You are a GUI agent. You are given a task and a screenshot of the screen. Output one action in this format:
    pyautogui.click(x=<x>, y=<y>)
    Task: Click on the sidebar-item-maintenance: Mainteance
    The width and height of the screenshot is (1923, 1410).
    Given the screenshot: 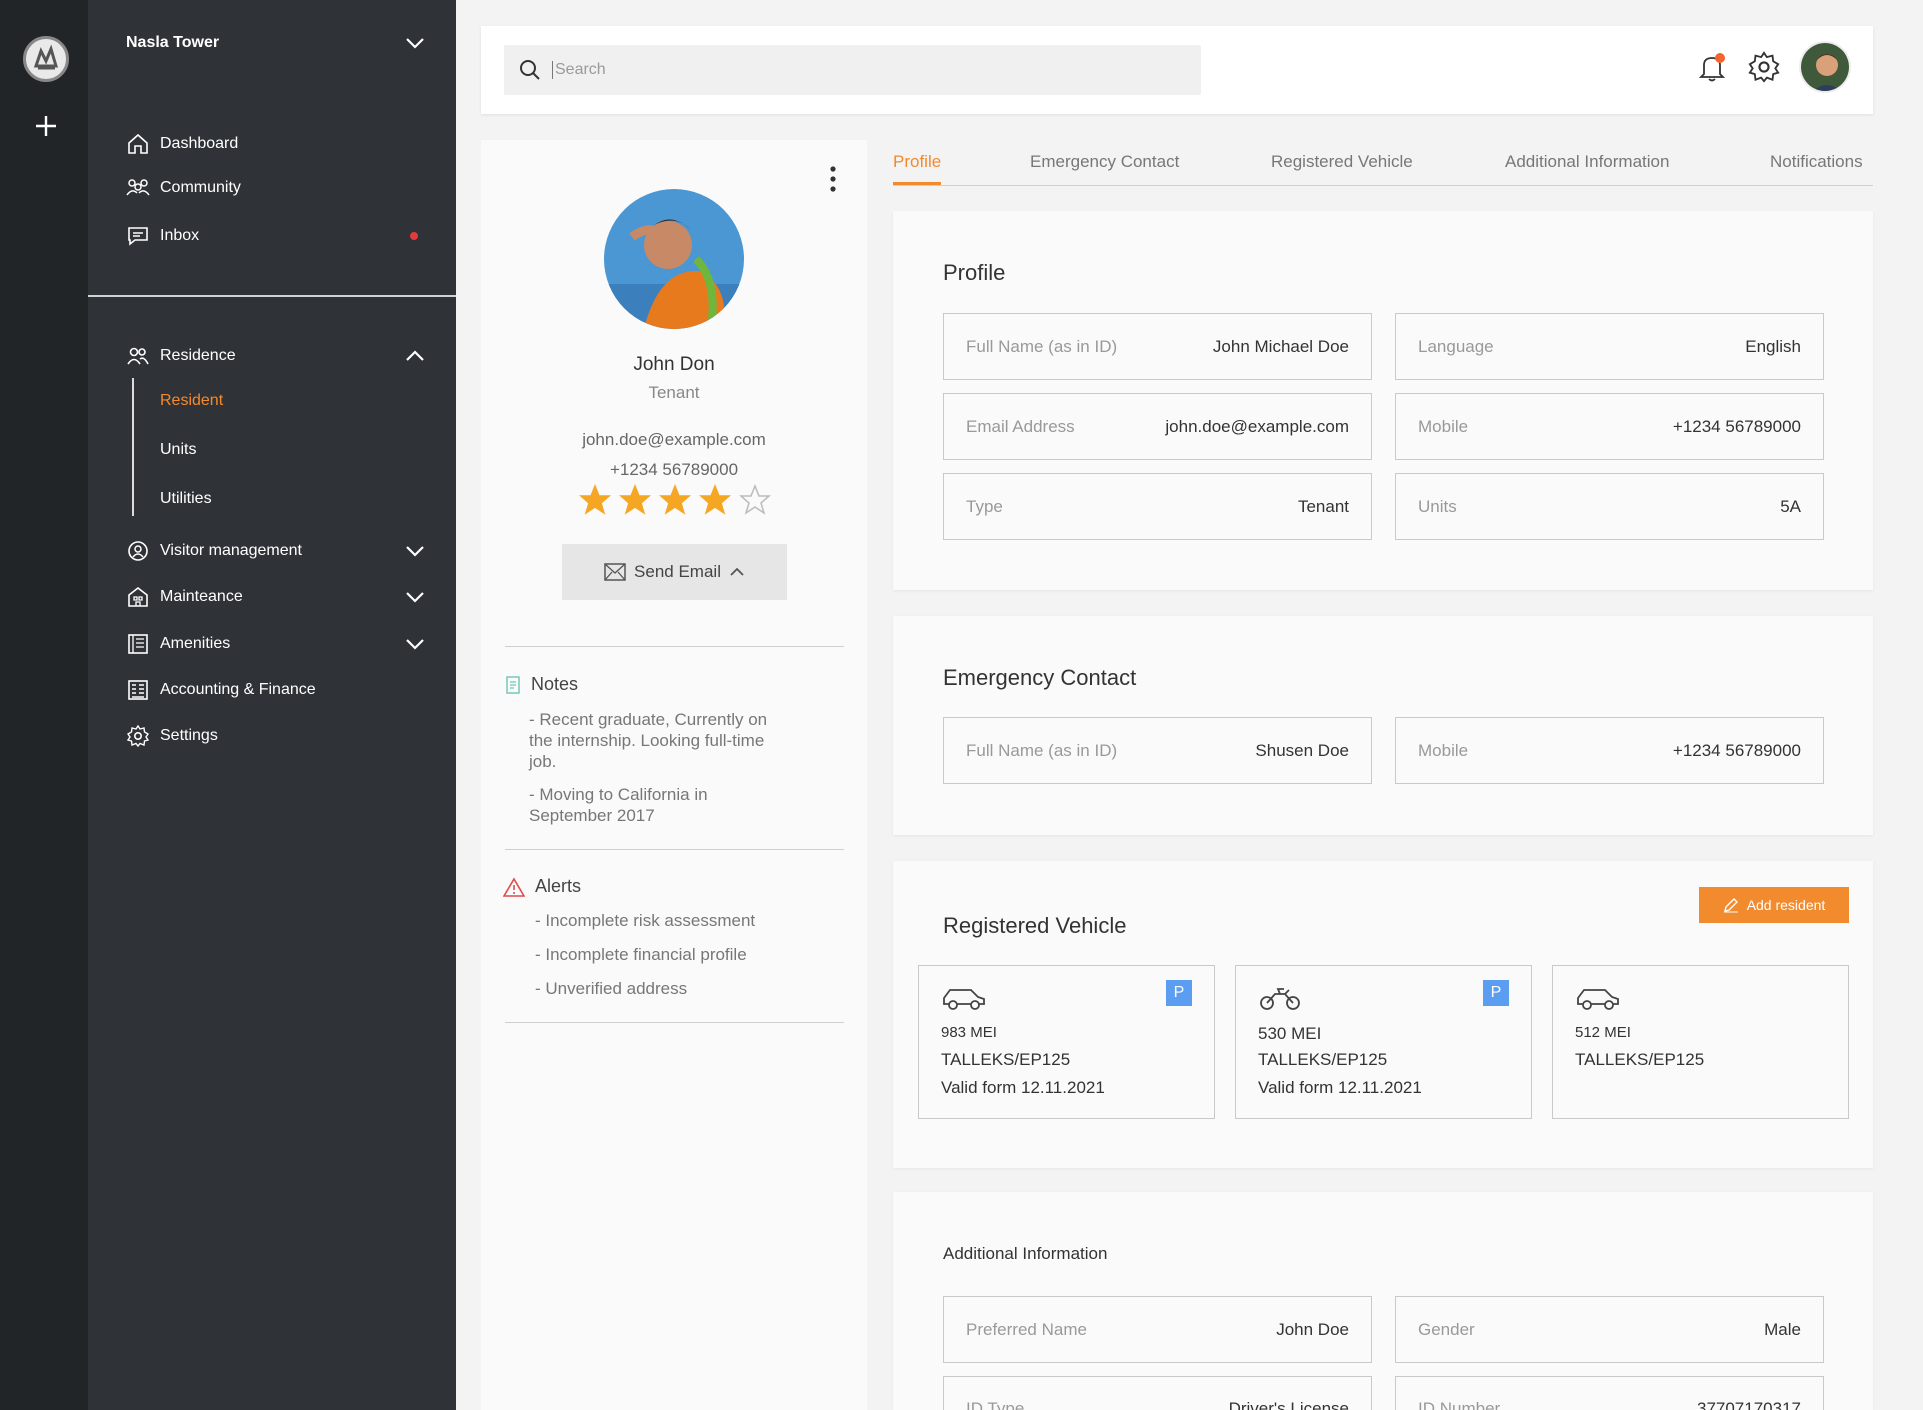 What is the action you would take?
    pyautogui.click(x=276, y=597)
    